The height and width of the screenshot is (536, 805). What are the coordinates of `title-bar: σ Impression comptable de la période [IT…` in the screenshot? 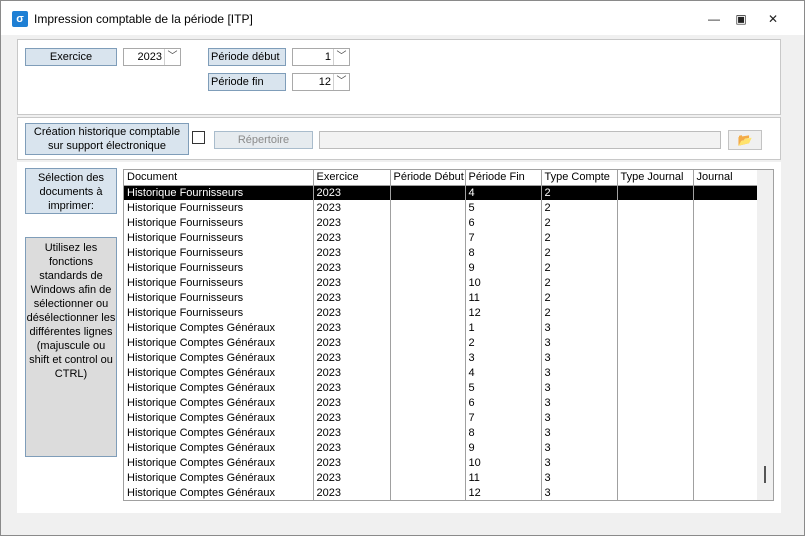 It's located at (402, 18).